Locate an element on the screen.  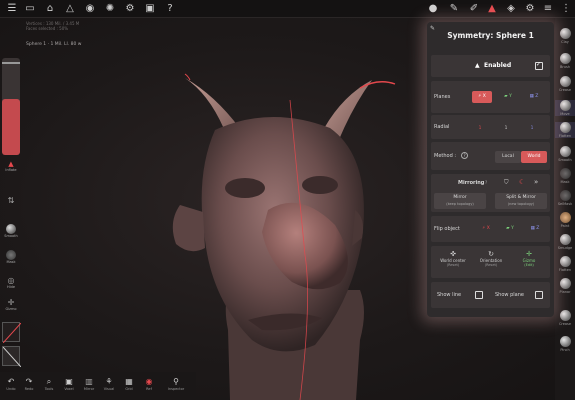
mirror-button: Mirror (keep topology) is located at coordinates (460, 201).